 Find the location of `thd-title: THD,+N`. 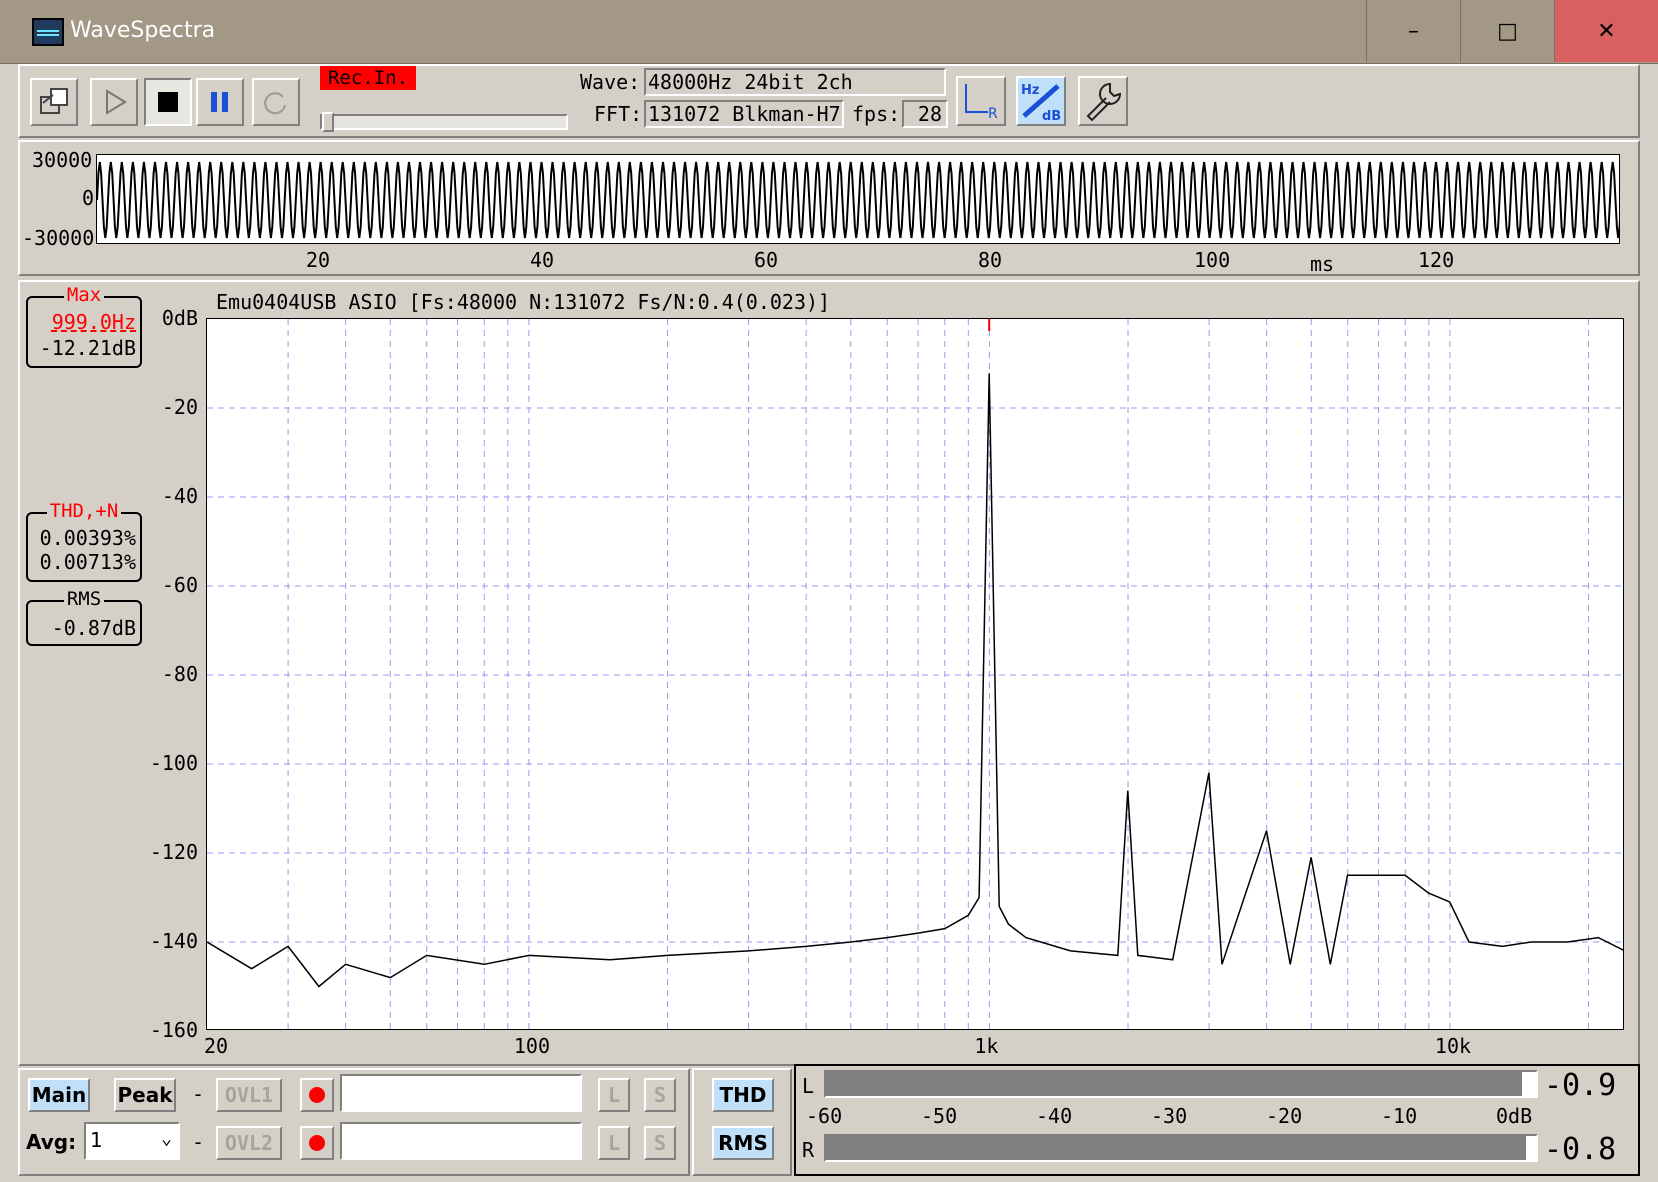

thd-title: THD,+N is located at coordinates (84, 511).